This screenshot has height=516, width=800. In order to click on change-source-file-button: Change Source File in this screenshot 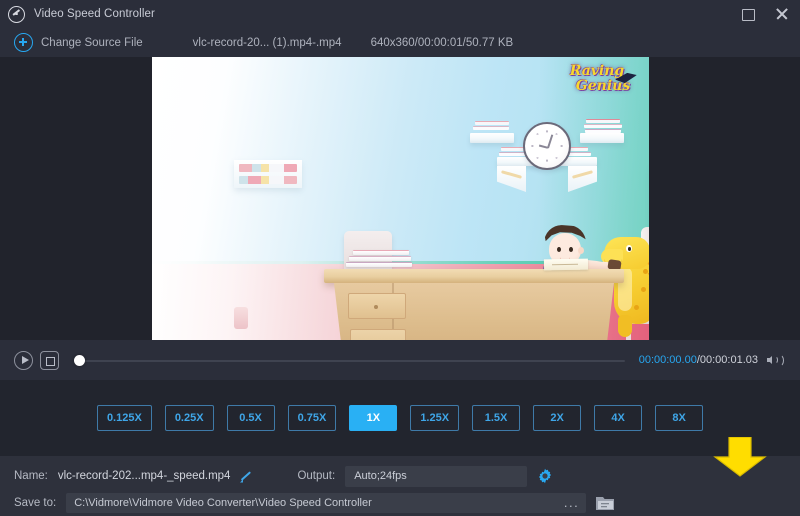, I will do `click(92, 43)`.